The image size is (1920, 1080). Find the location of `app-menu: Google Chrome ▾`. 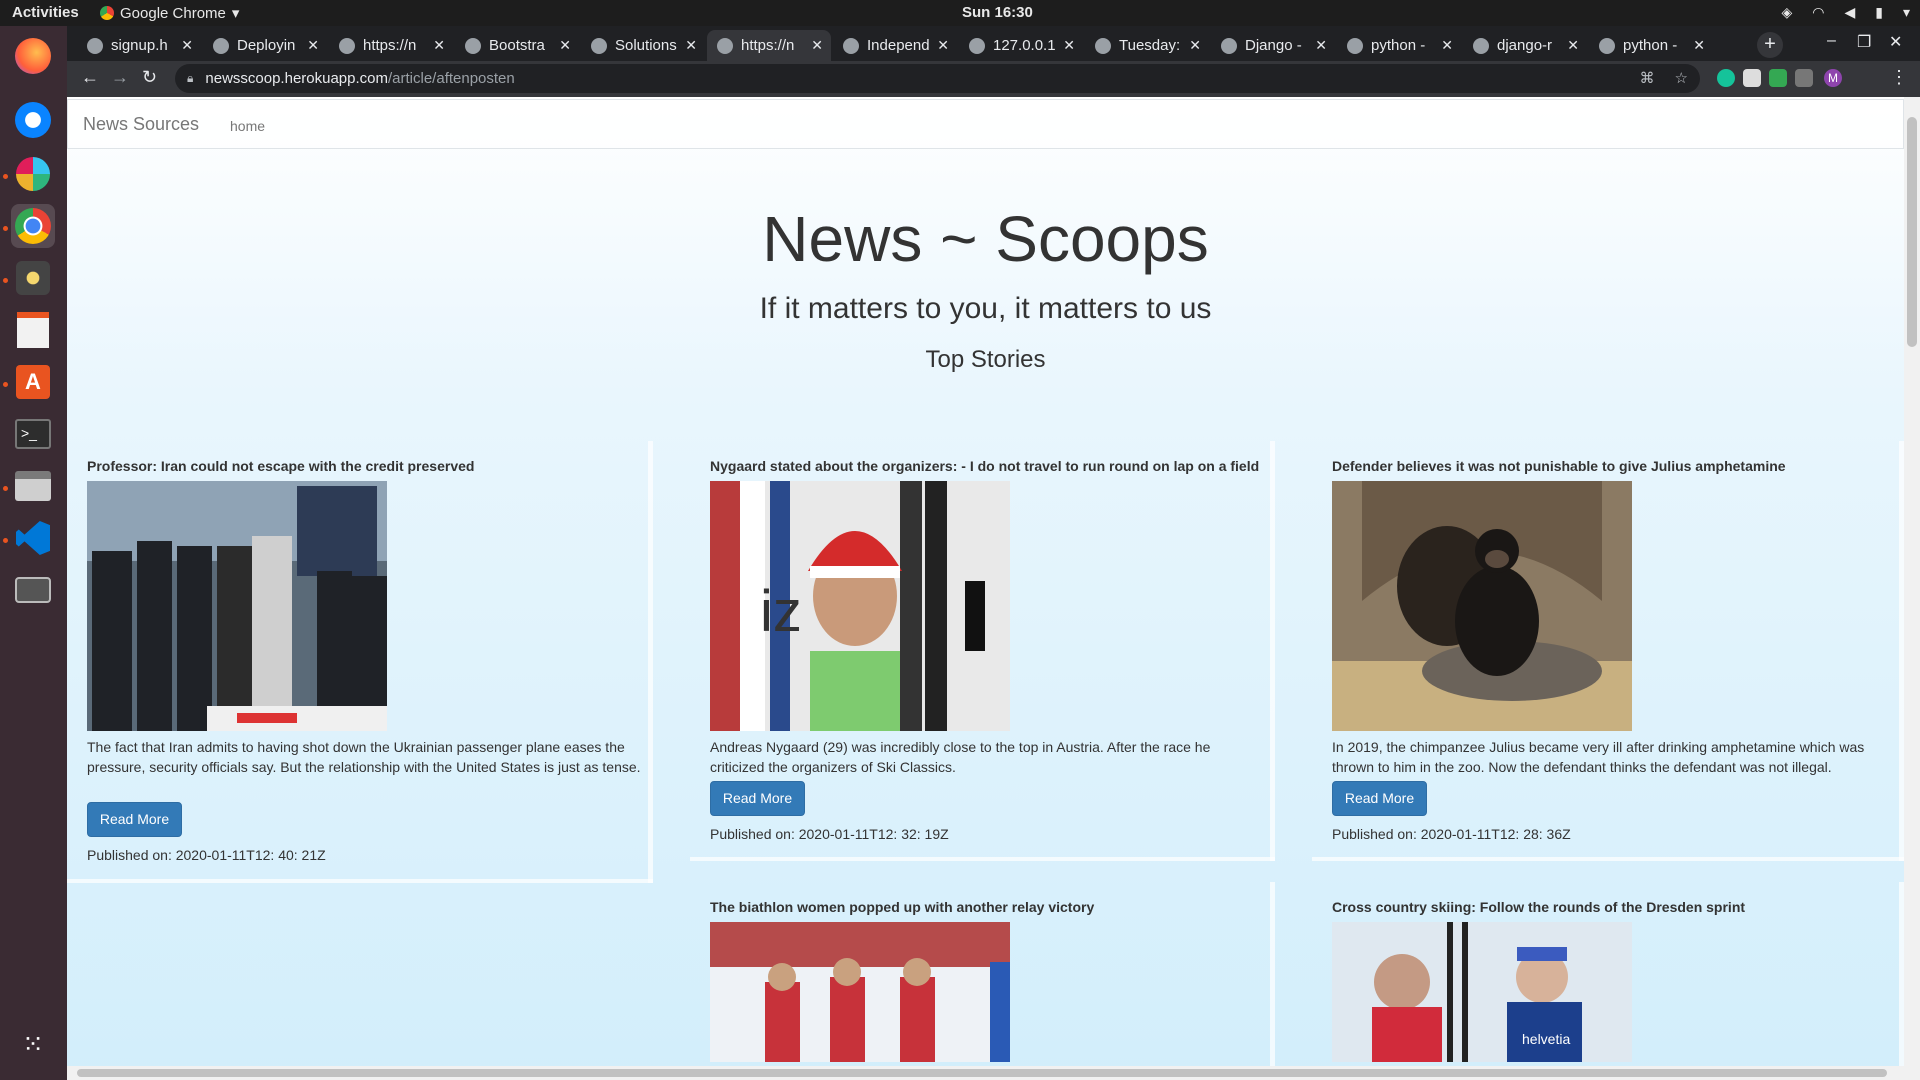

app-menu: Google Chrome ▾ is located at coordinates (169, 13).